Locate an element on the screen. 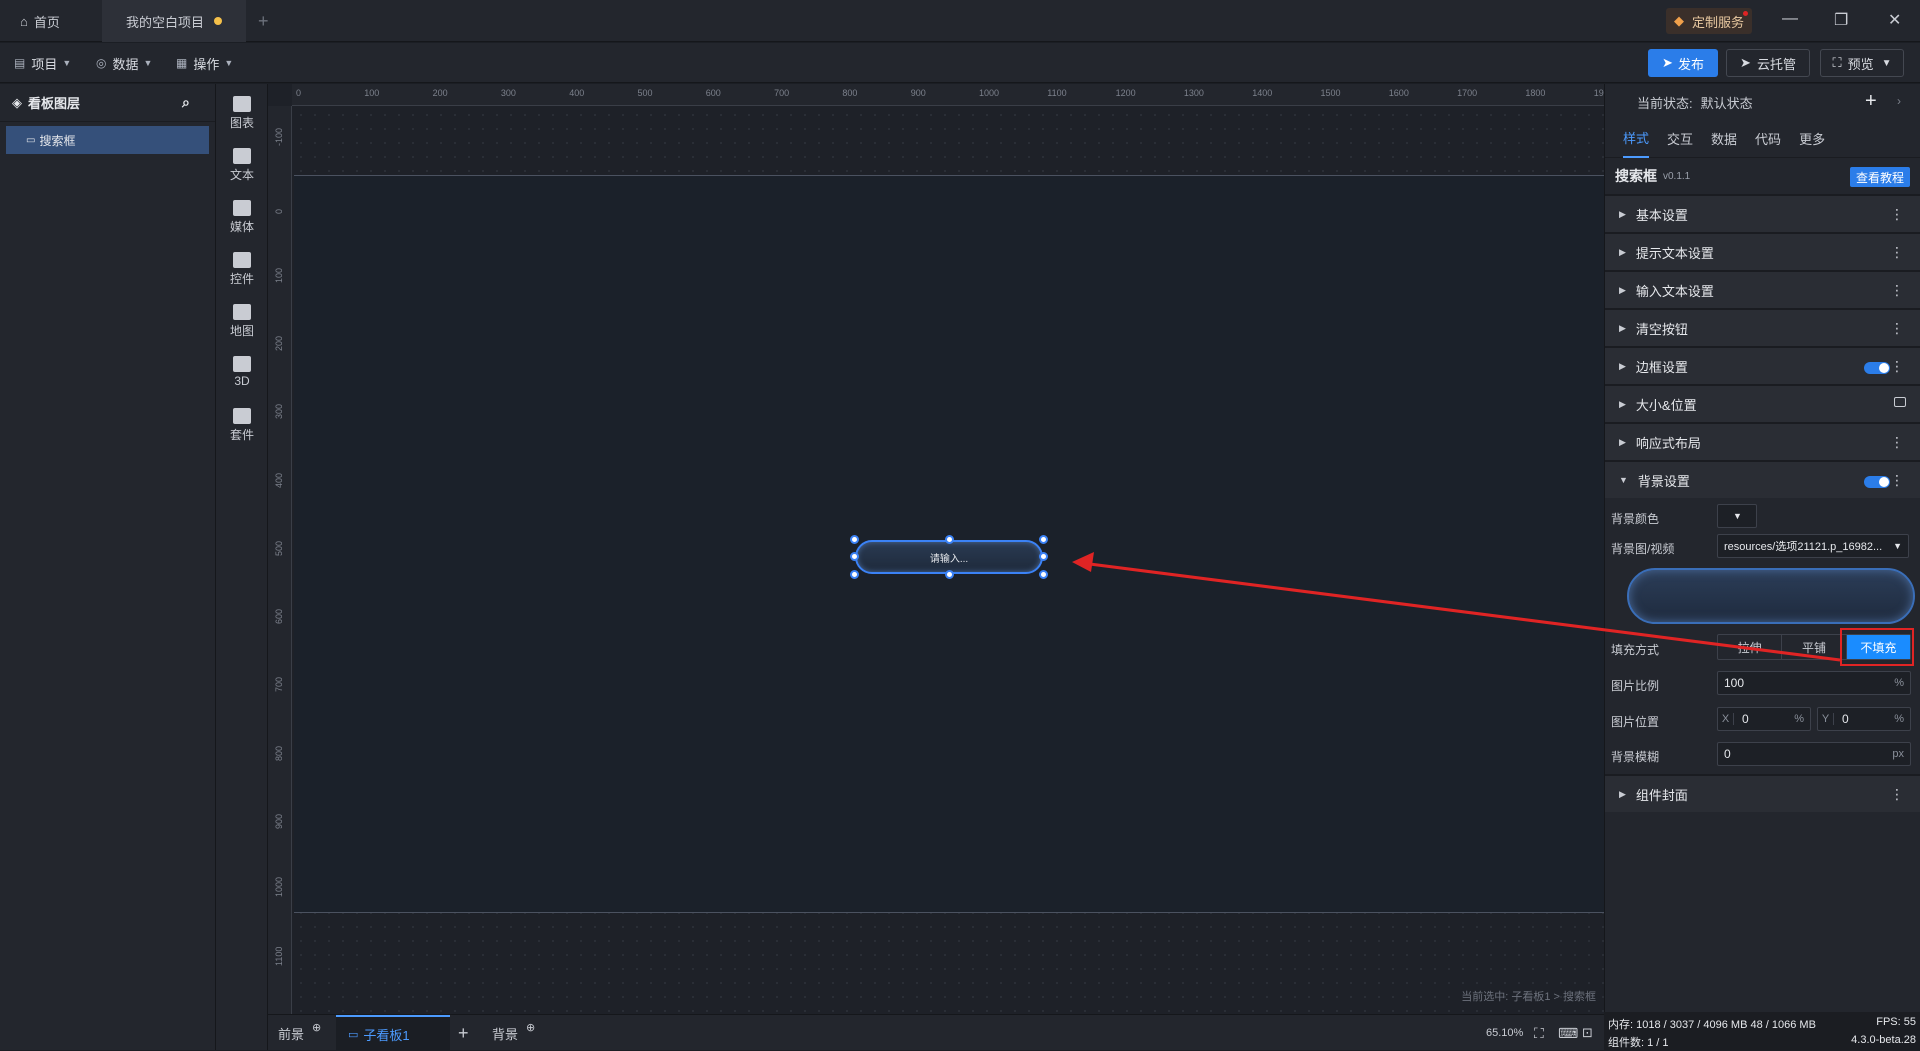 The image size is (1920, 1051). state-row: 当前状态: 默认状态 + › is located at coordinates (1762, 102).